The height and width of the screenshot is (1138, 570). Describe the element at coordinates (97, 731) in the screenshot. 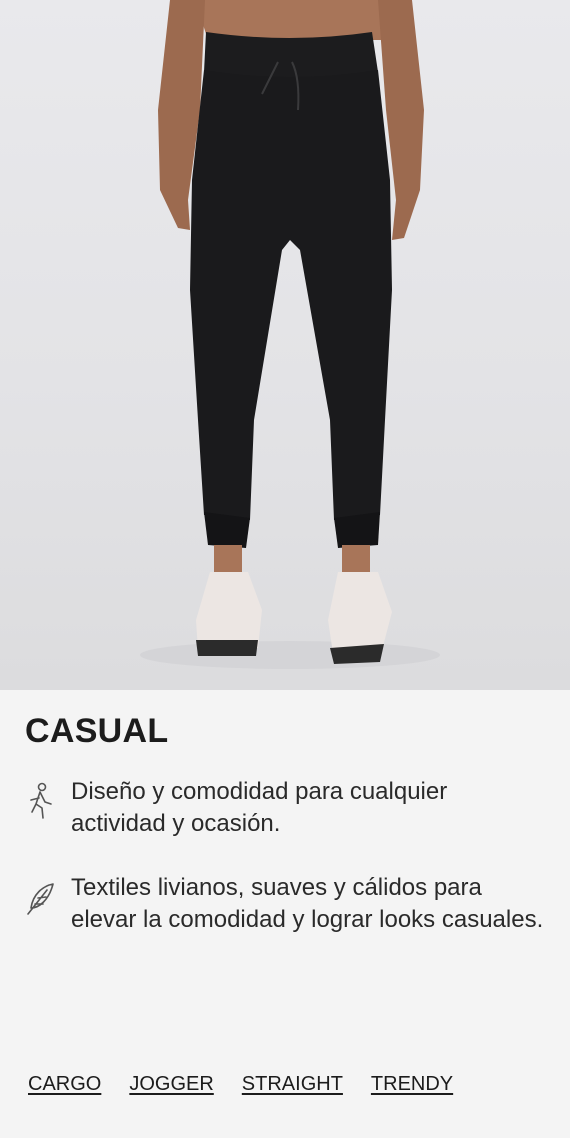

I see `category-title: CASUAL` at that location.